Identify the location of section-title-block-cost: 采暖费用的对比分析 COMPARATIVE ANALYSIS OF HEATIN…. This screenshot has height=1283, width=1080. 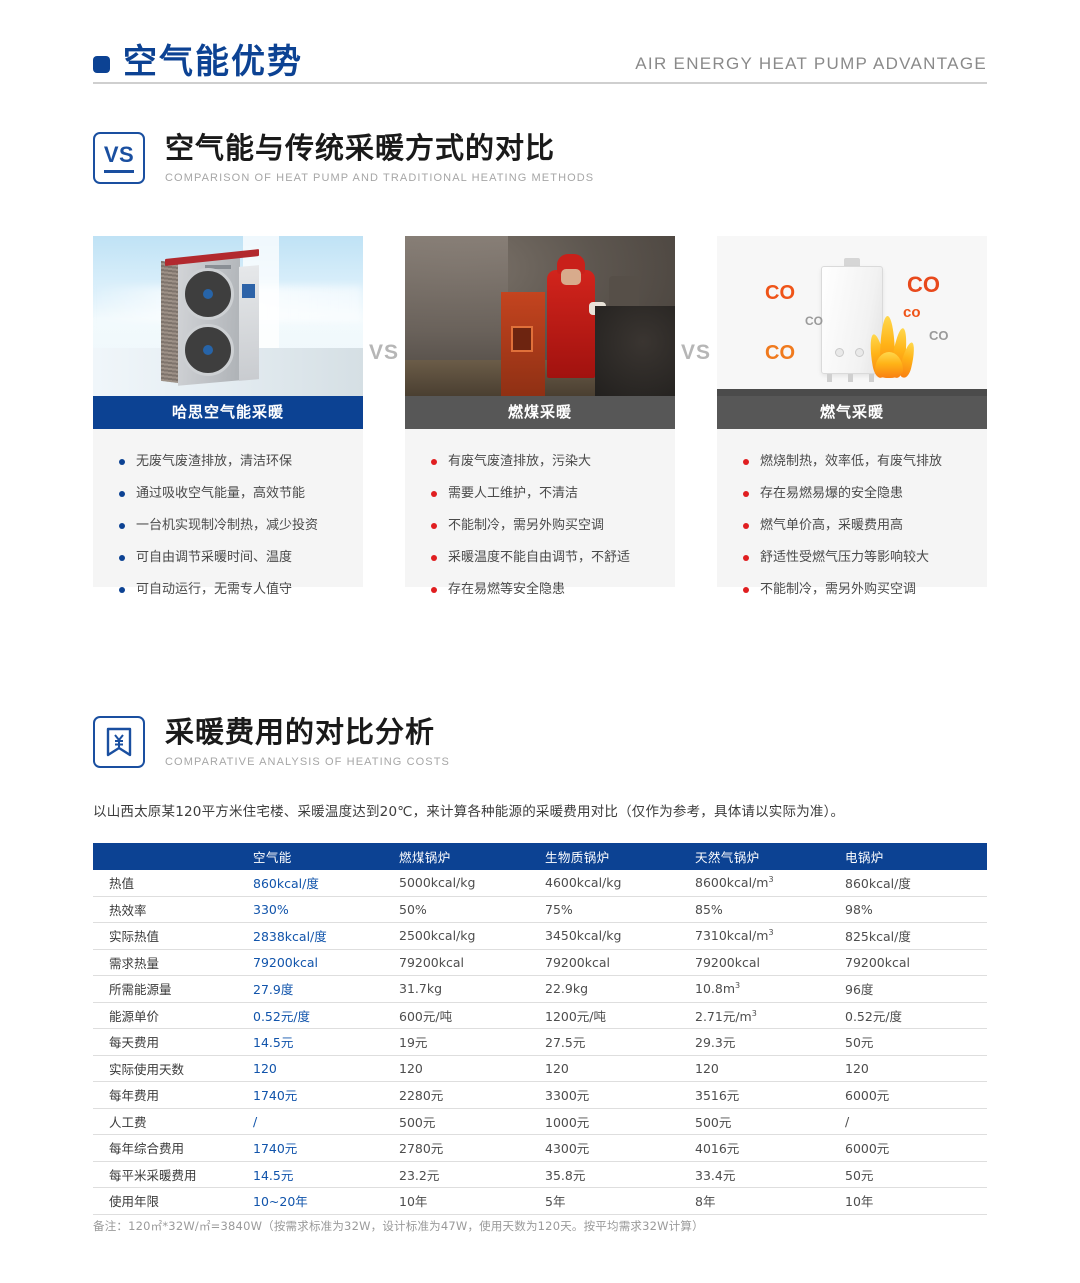
(307, 741).